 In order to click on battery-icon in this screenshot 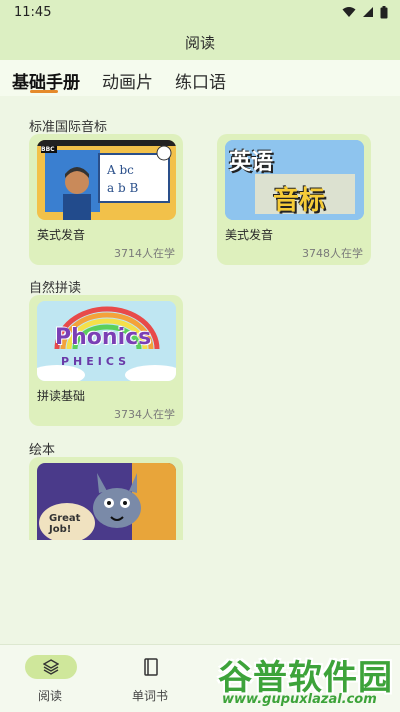, I will do `click(384, 11)`.